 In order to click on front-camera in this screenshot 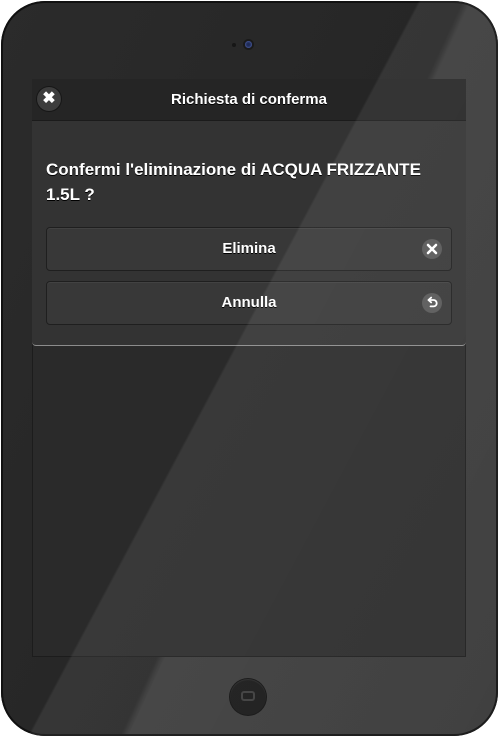, I will do `click(248, 44)`.